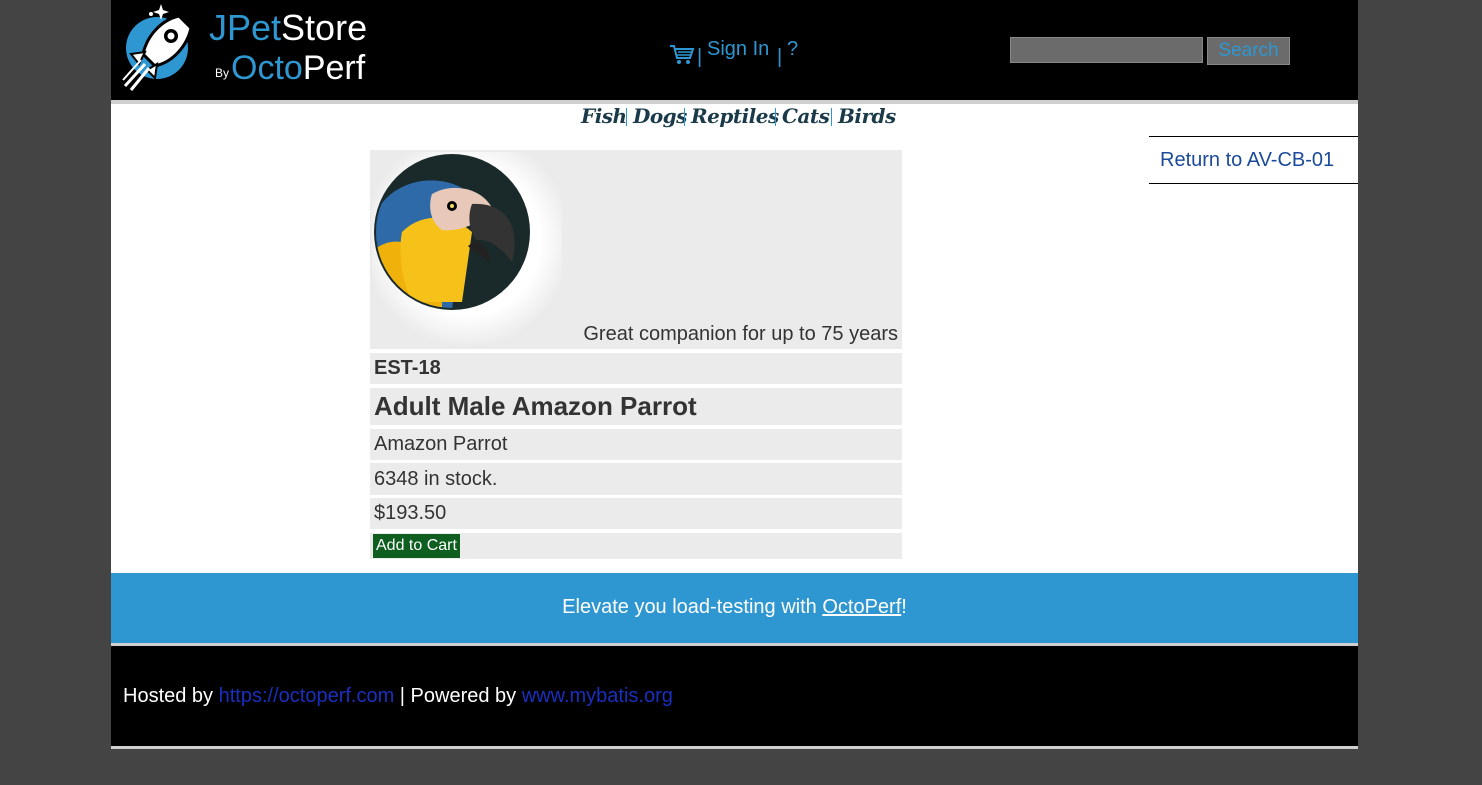 Image resolution: width=1482 pixels, height=785 pixels. I want to click on item-description: Great companion for up to 75 years, so click(740, 334).